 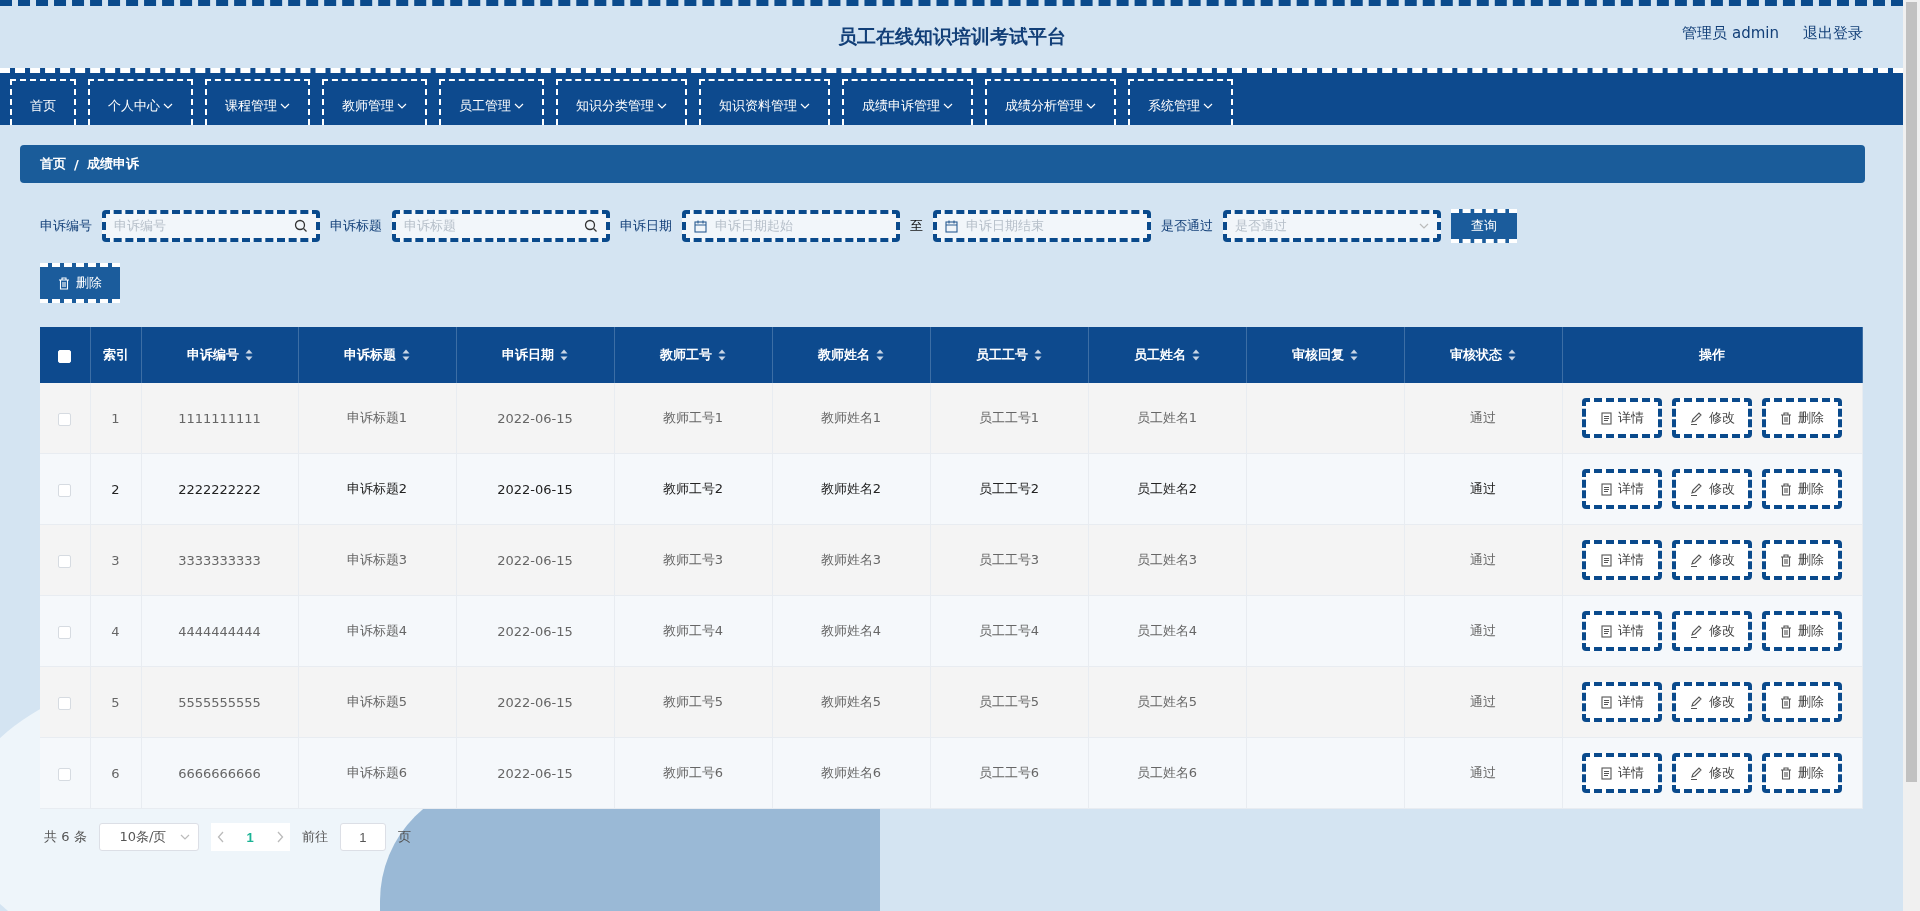 I want to click on breadcrumb-link: 成绩申诉, so click(x=112, y=164).